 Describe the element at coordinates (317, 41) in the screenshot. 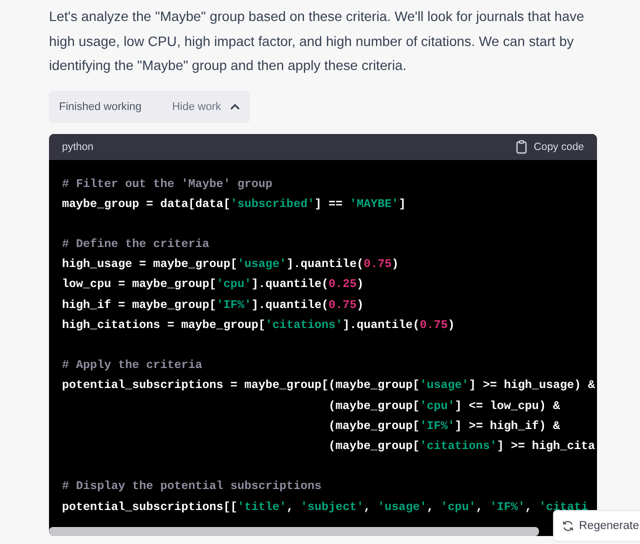

I see `message-text: Let's analyze the "Maybe" group based on these criteria. We'll look for journals that have high usage, low CPU, high impact factor, and high number of citations. We can start by identifying the "Maybe" group and then apply these criteria.` at that location.